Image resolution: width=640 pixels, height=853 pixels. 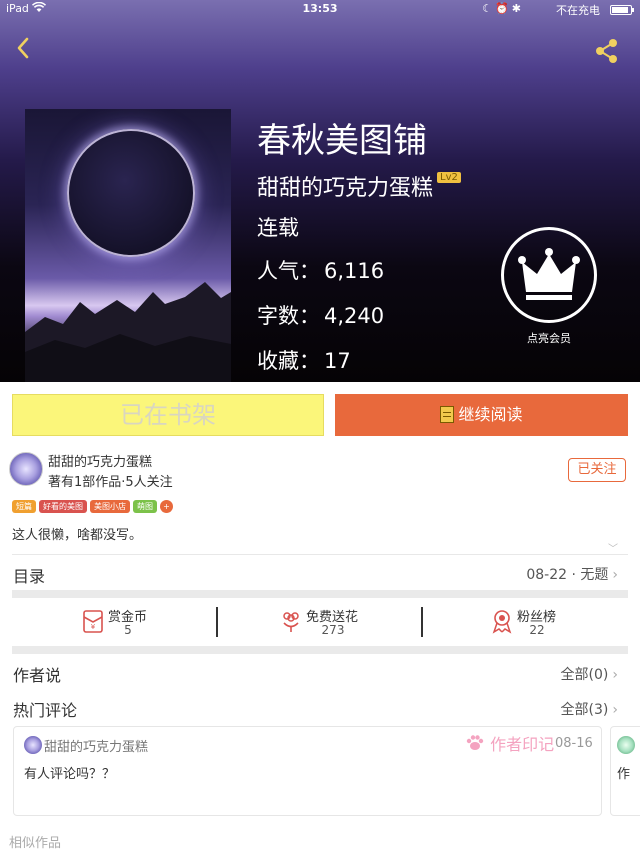 I want to click on book-author: 甜甜的巧克力蛋糕 Lv2, so click(x=359, y=186).